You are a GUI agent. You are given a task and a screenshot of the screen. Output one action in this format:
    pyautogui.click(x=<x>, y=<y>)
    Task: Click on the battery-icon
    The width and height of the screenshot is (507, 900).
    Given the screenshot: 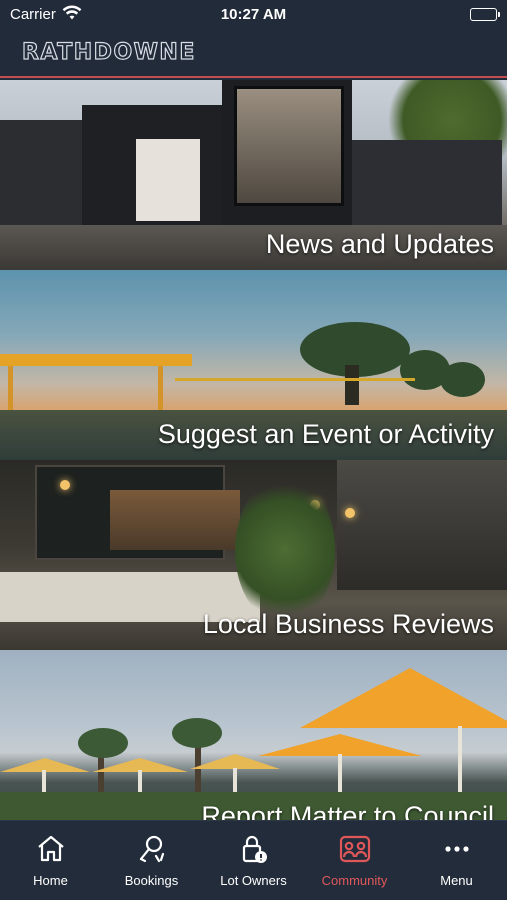 What is the action you would take?
    pyautogui.click(x=485, y=14)
    